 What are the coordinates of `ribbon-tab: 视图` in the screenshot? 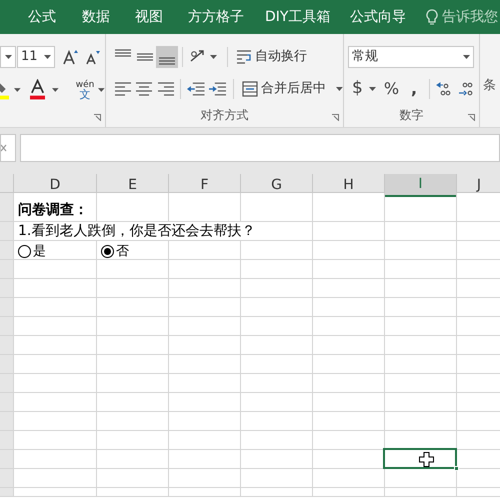 It's located at (149, 16).